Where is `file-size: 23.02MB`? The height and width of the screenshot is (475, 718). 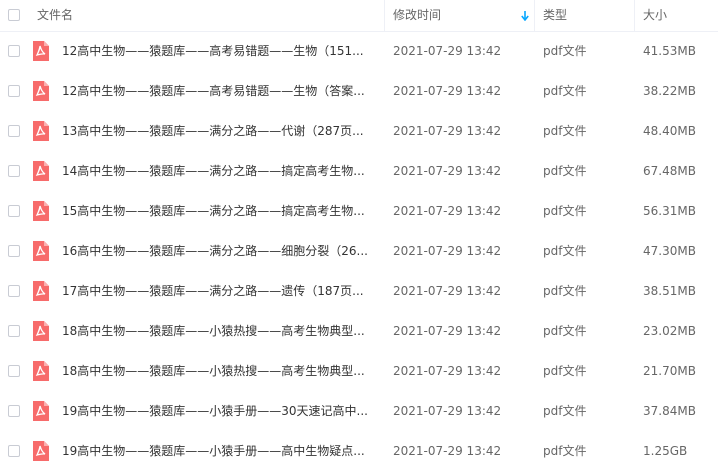 file-size: 23.02MB is located at coordinates (669, 331).